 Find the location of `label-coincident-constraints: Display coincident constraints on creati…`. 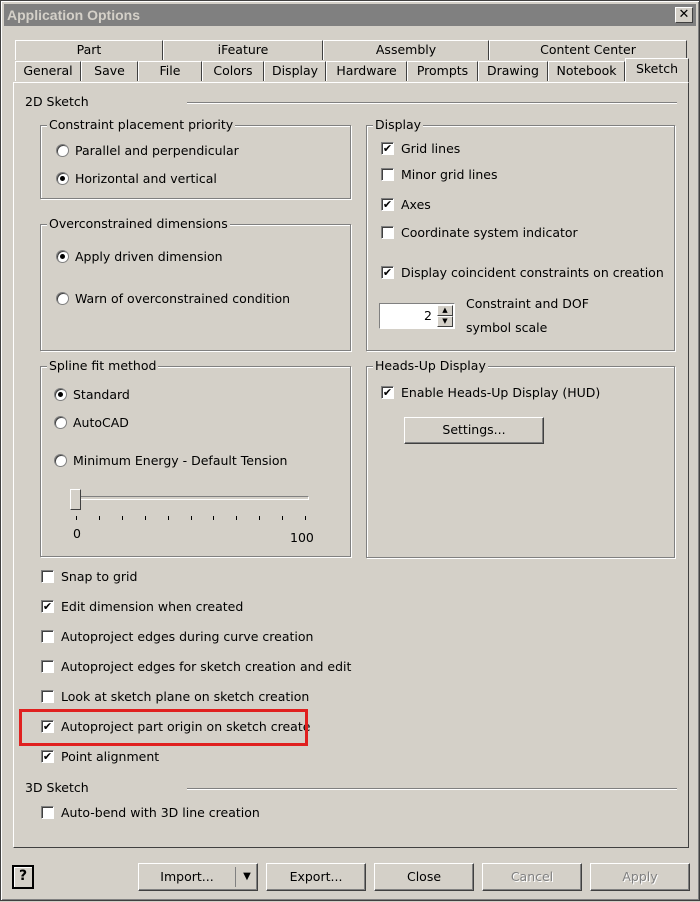

label-coincident-constraints: Display coincident constraints on creati… is located at coordinates (532, 272).